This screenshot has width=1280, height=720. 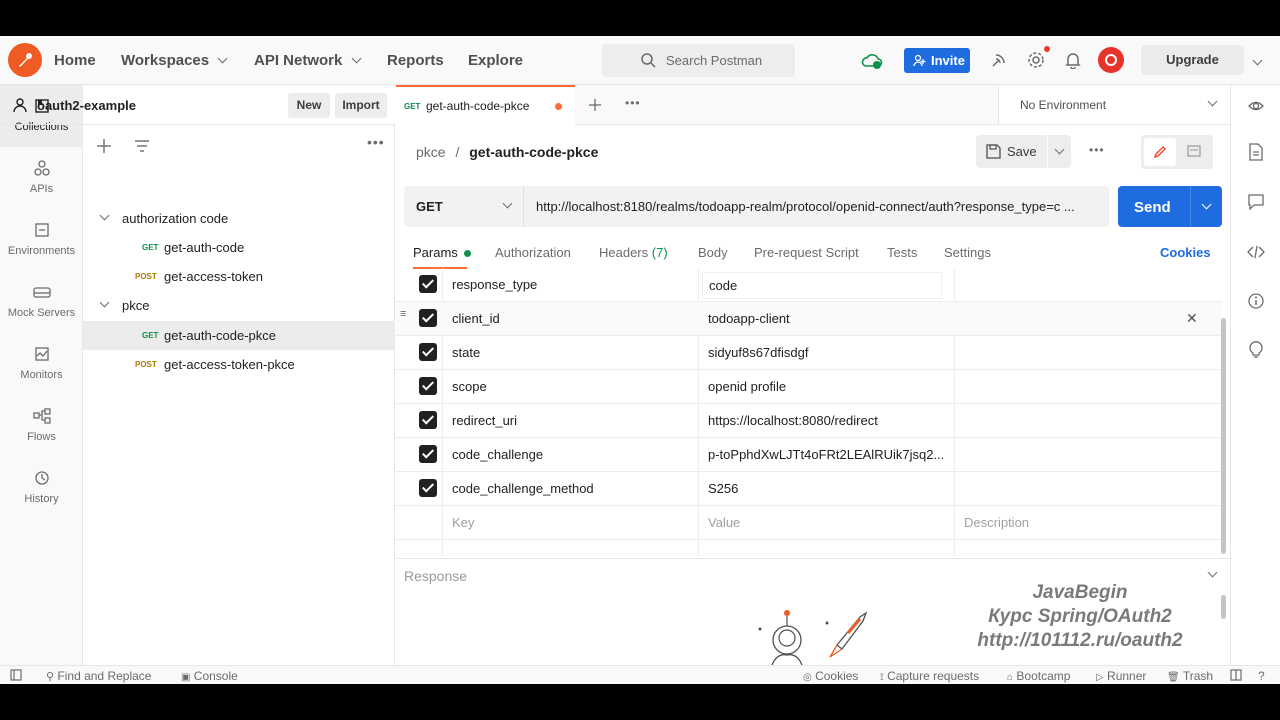 I want to click on tabs-more-icon: •••, so click(x=633, y=103).